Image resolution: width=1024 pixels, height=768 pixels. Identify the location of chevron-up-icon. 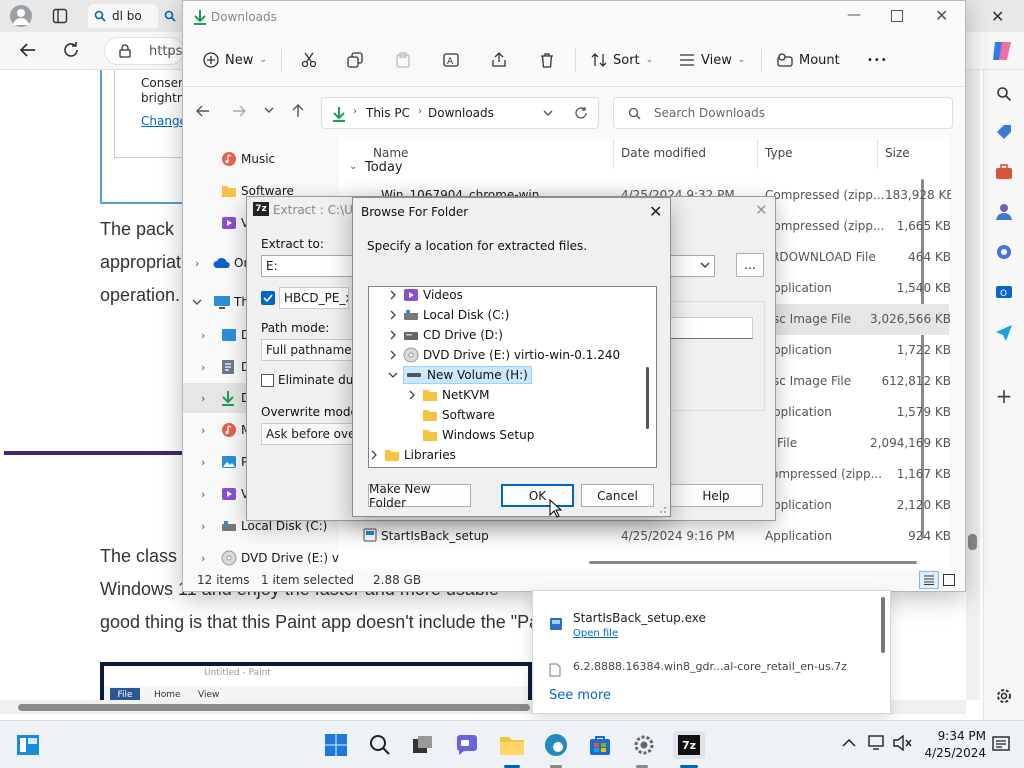
(849, 743).